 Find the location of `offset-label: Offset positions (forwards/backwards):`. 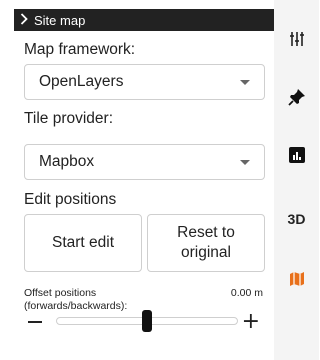

offset-label: Offset positions (forwards/backwards): is located at coordinates (76, 299).